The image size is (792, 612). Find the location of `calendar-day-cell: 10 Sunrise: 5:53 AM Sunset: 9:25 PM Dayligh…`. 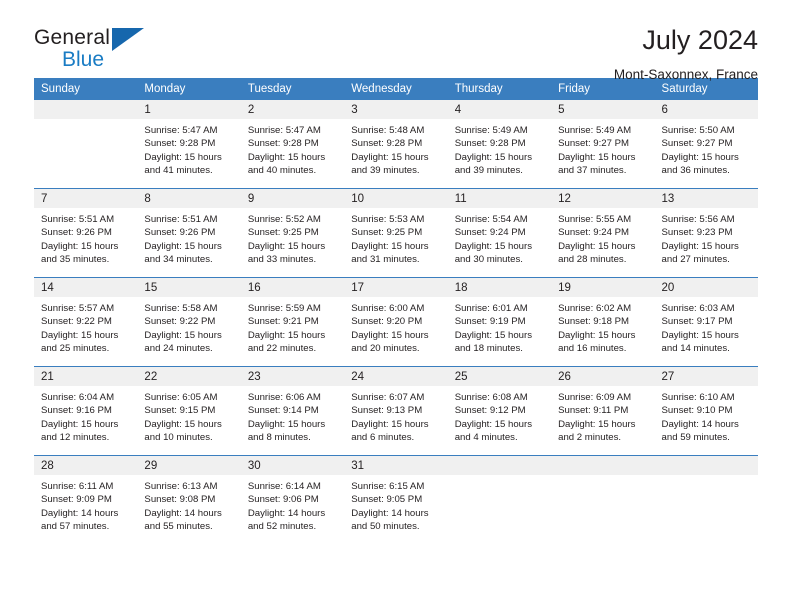

calendar-day-cell: 10 Sunrise: 5:53 AM Sunset: 9:25 PM Dayligh… is located at coordinates (396, 233).